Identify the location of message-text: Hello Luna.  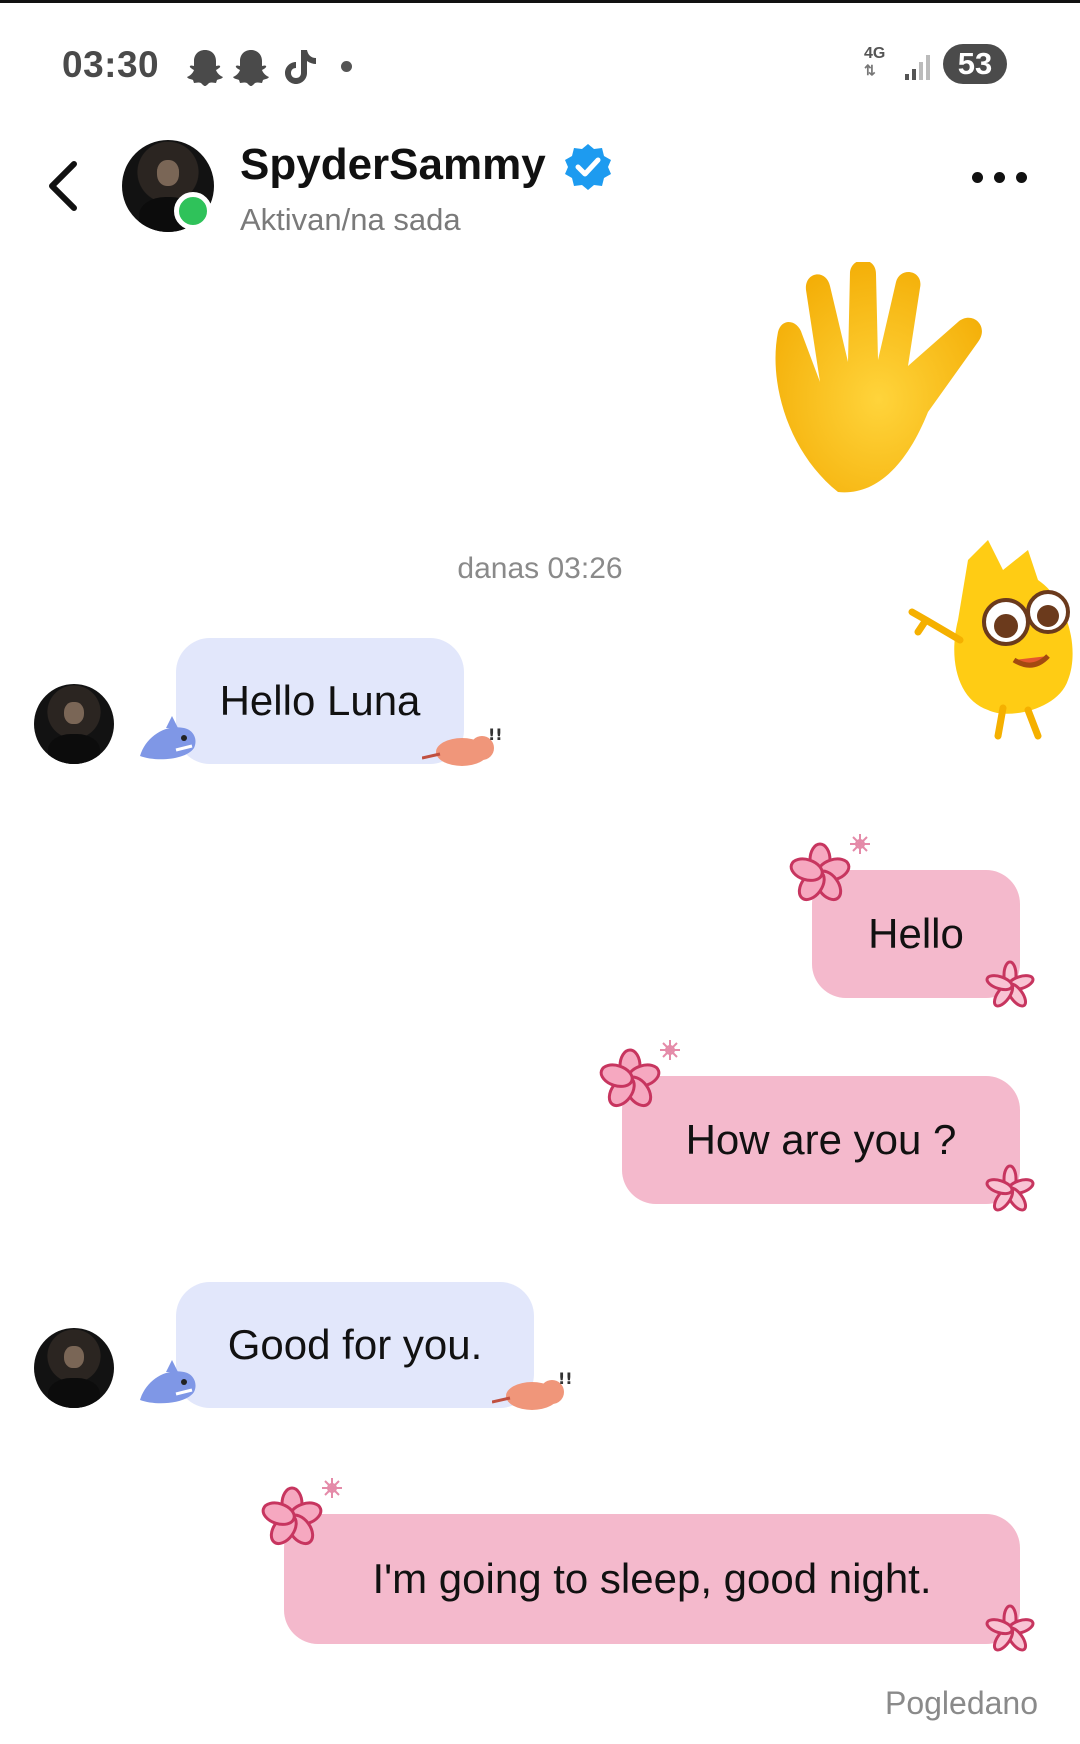
(320, 700).